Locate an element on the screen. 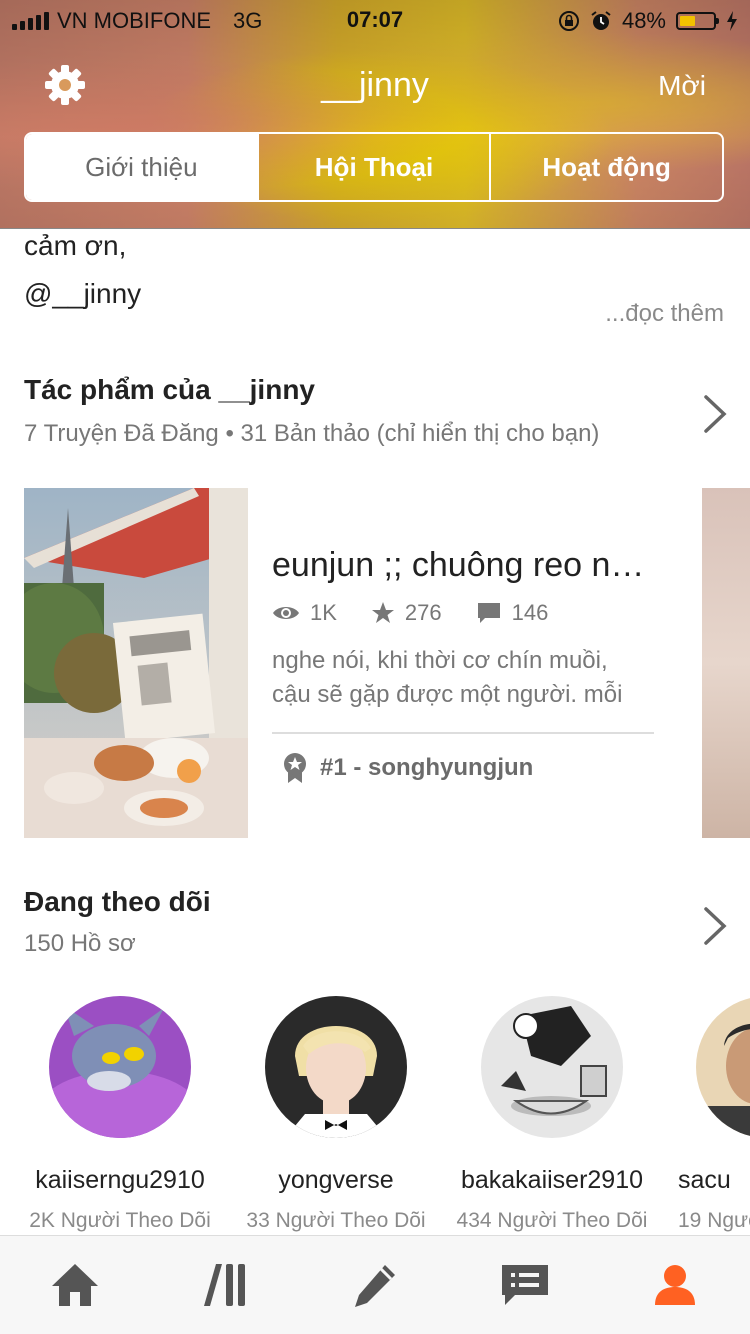 This screenshot has height=1334, width=750. following-section-title: Đang theo dõi is located at coordinates (117, 902).